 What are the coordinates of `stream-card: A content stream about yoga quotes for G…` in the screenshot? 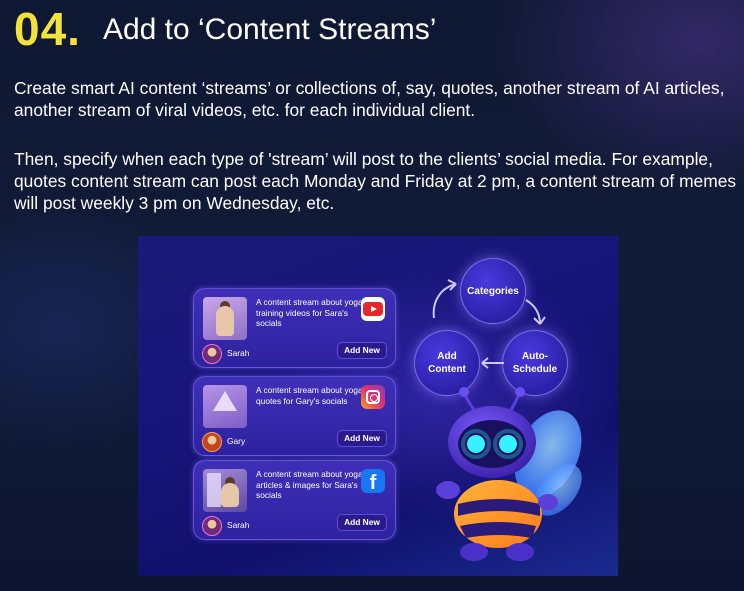 It's located at (294, 416).